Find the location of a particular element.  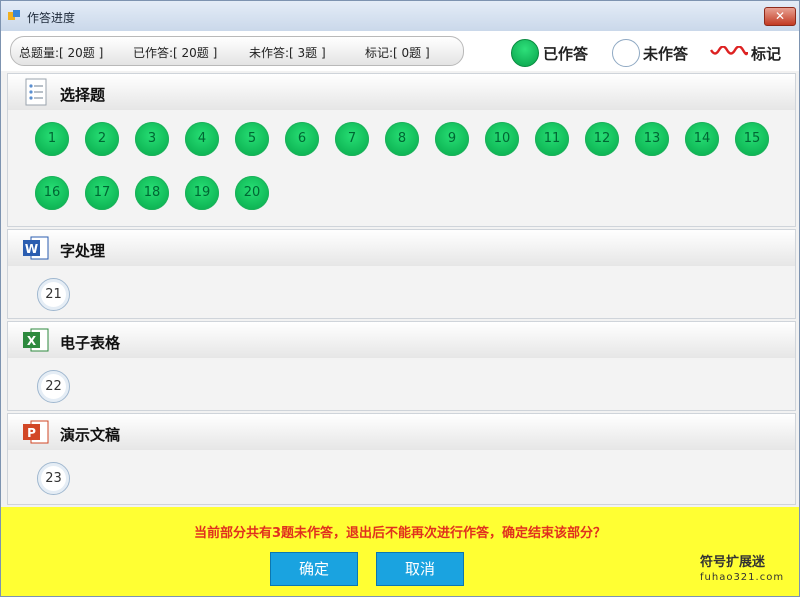

word-icon: W is located at coordinates (36, 248).